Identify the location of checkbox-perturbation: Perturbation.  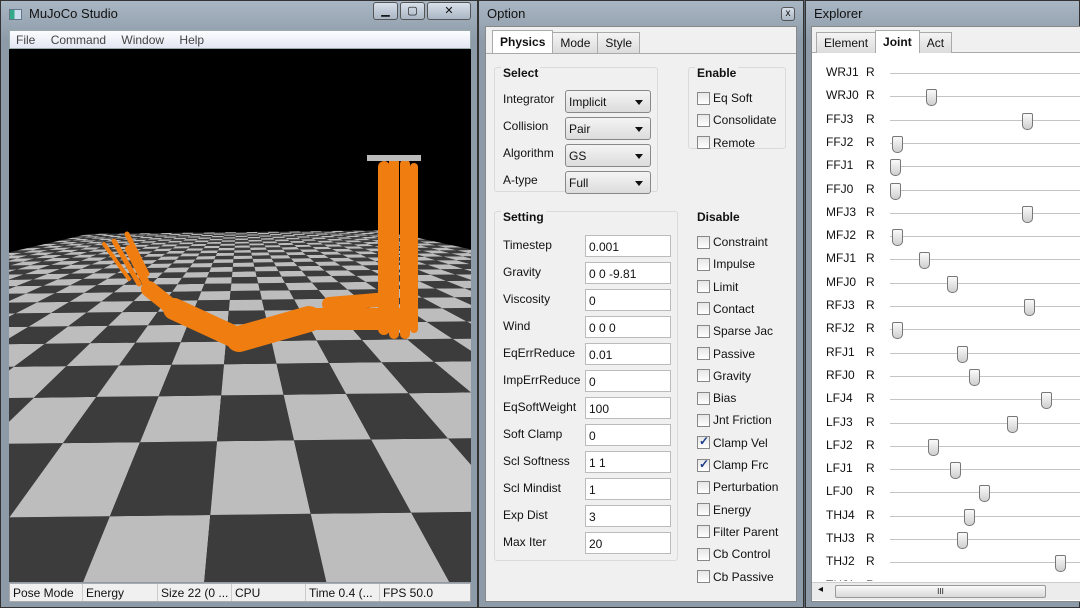
(737, 487).